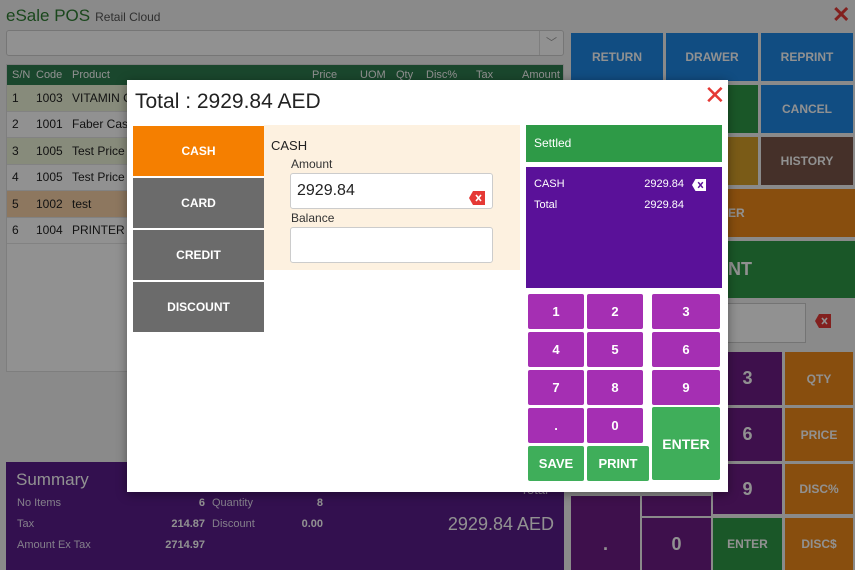  I want to click on key-4: 4, so click(556, 349).